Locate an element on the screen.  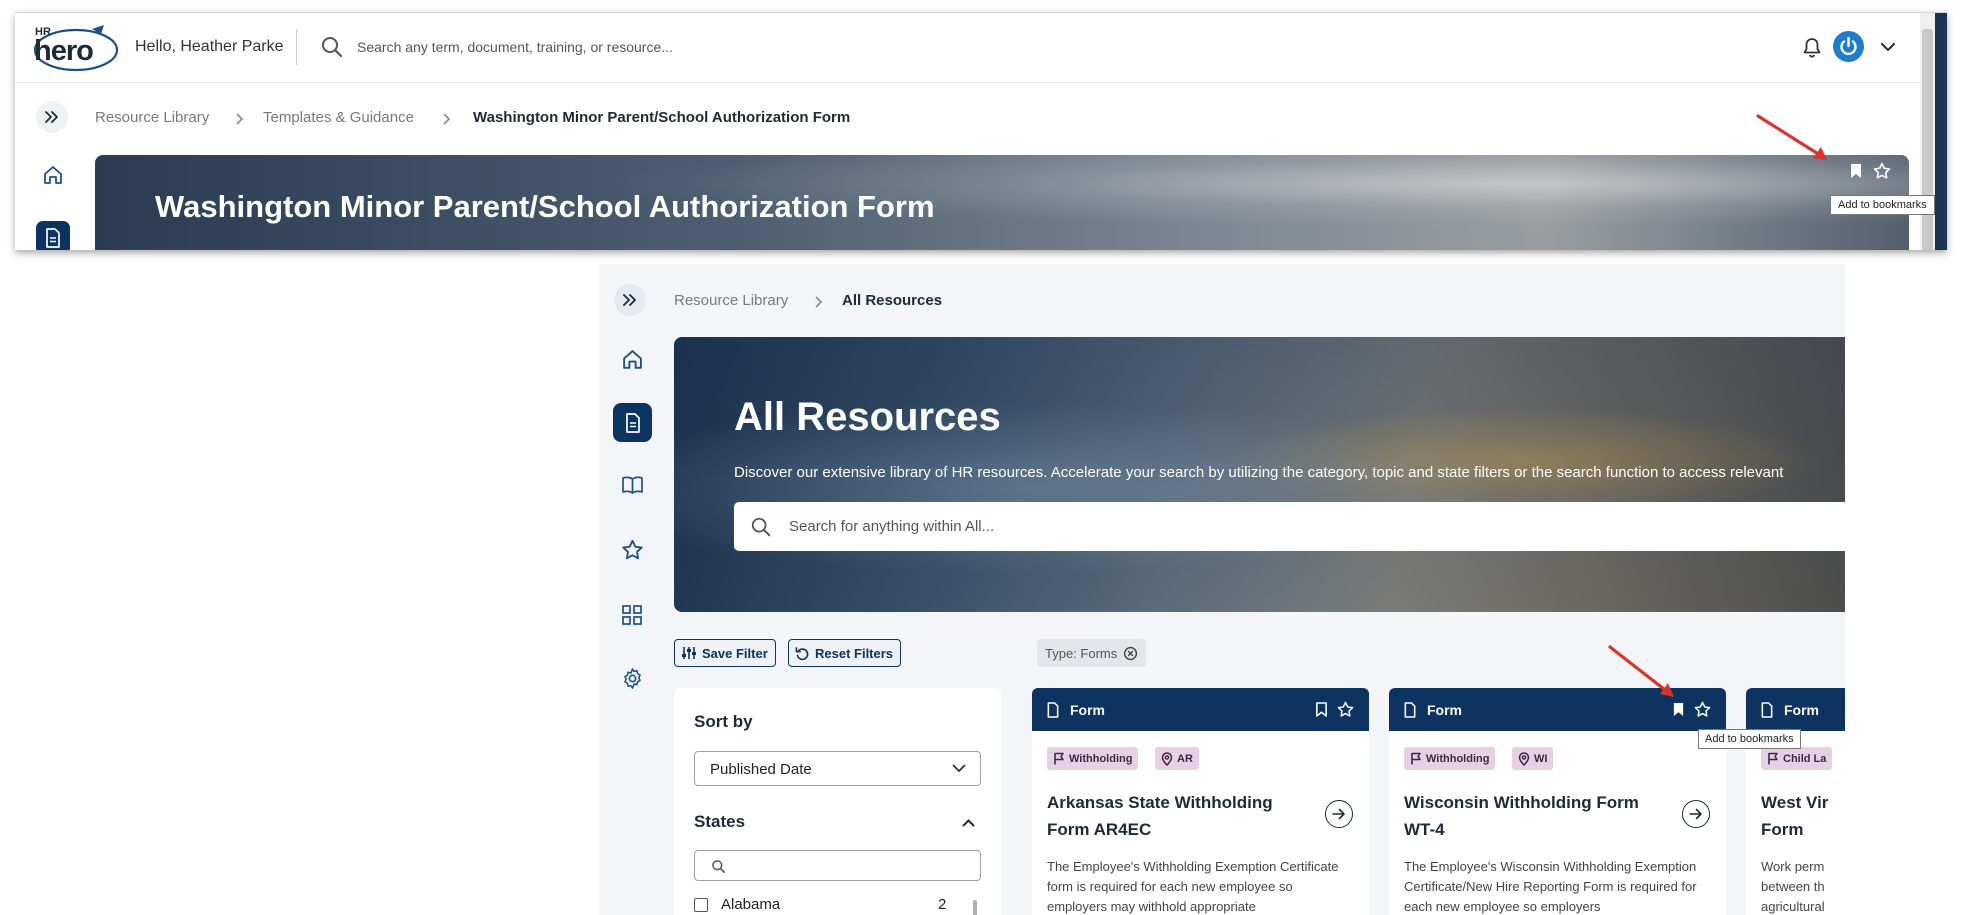
sliders-icon is located at coordinates (689, 653).